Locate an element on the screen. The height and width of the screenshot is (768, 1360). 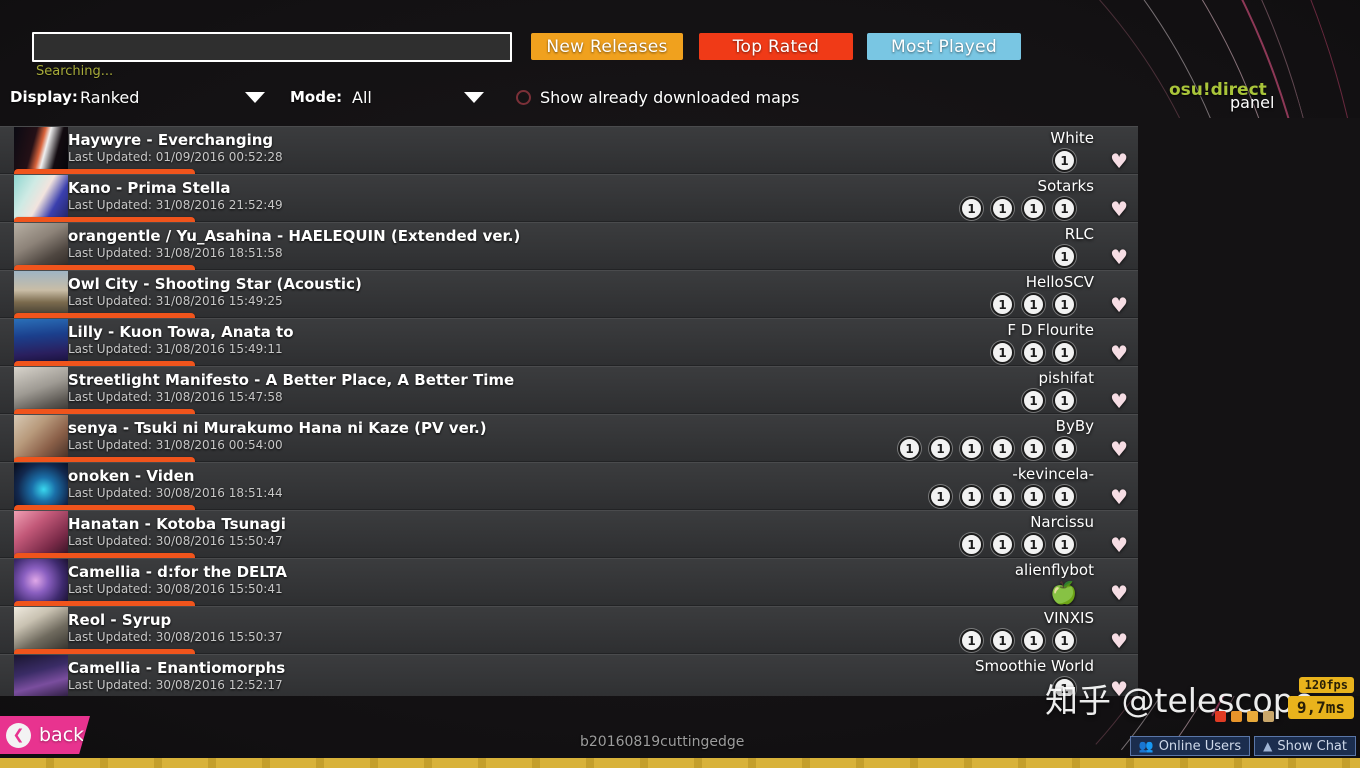
performance-dots is located at coordinates (1244, 716).